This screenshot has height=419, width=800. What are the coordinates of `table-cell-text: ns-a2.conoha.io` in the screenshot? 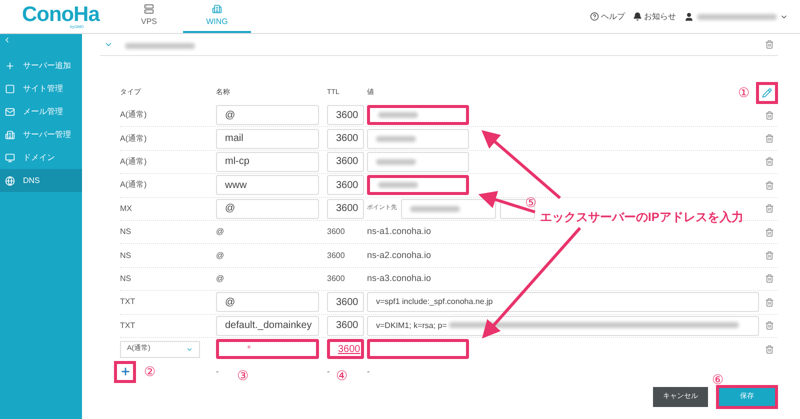 It's located at (399, 255).